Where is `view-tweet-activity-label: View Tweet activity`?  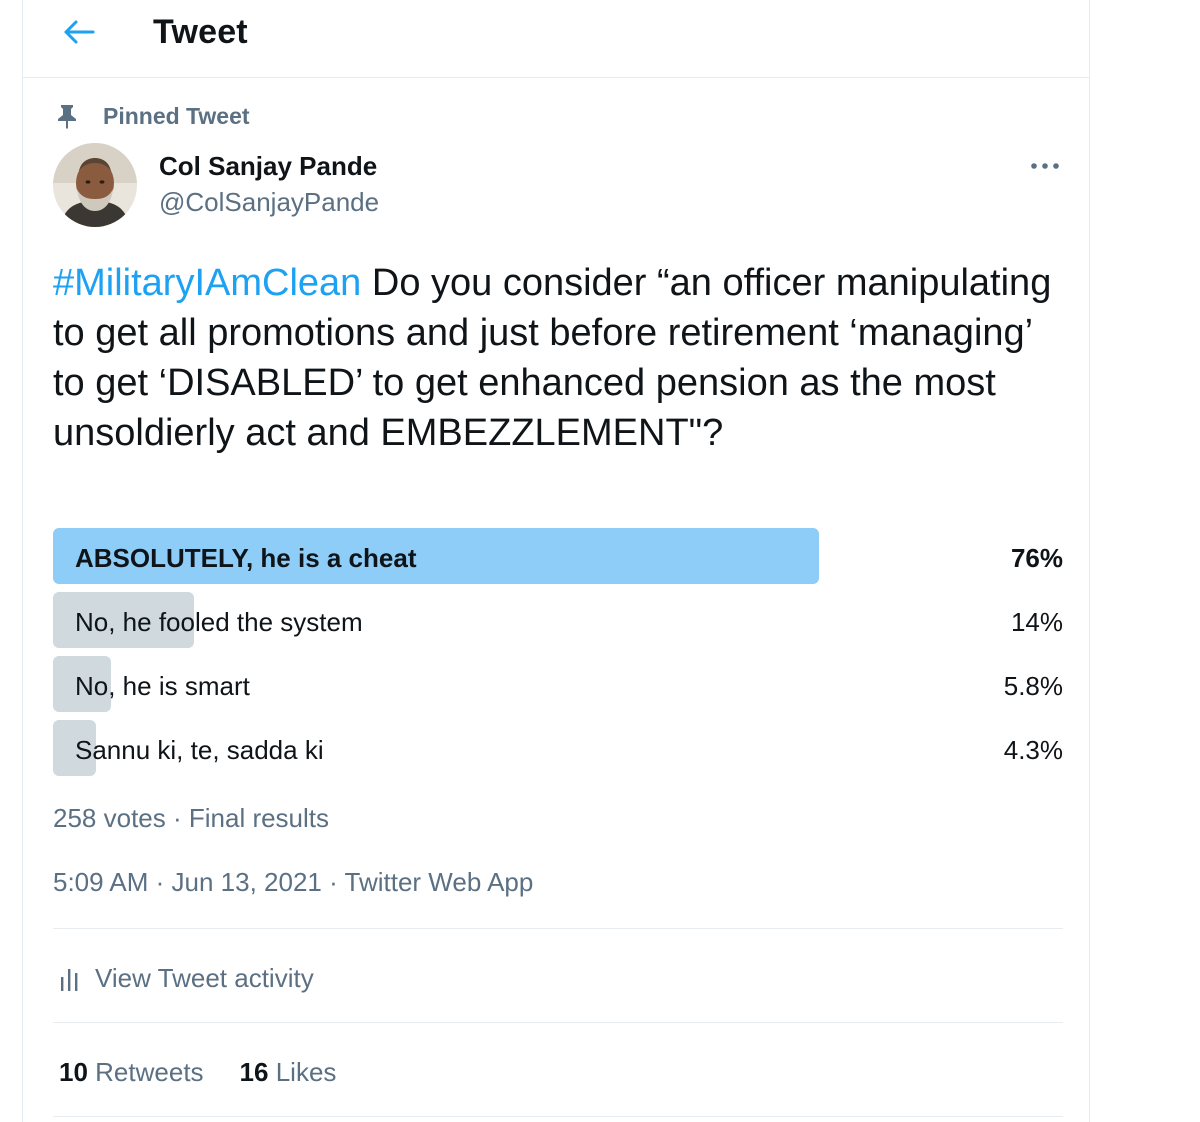
view-tweet-activity-label: View Tweet activity is located at coordinates (204, 977).